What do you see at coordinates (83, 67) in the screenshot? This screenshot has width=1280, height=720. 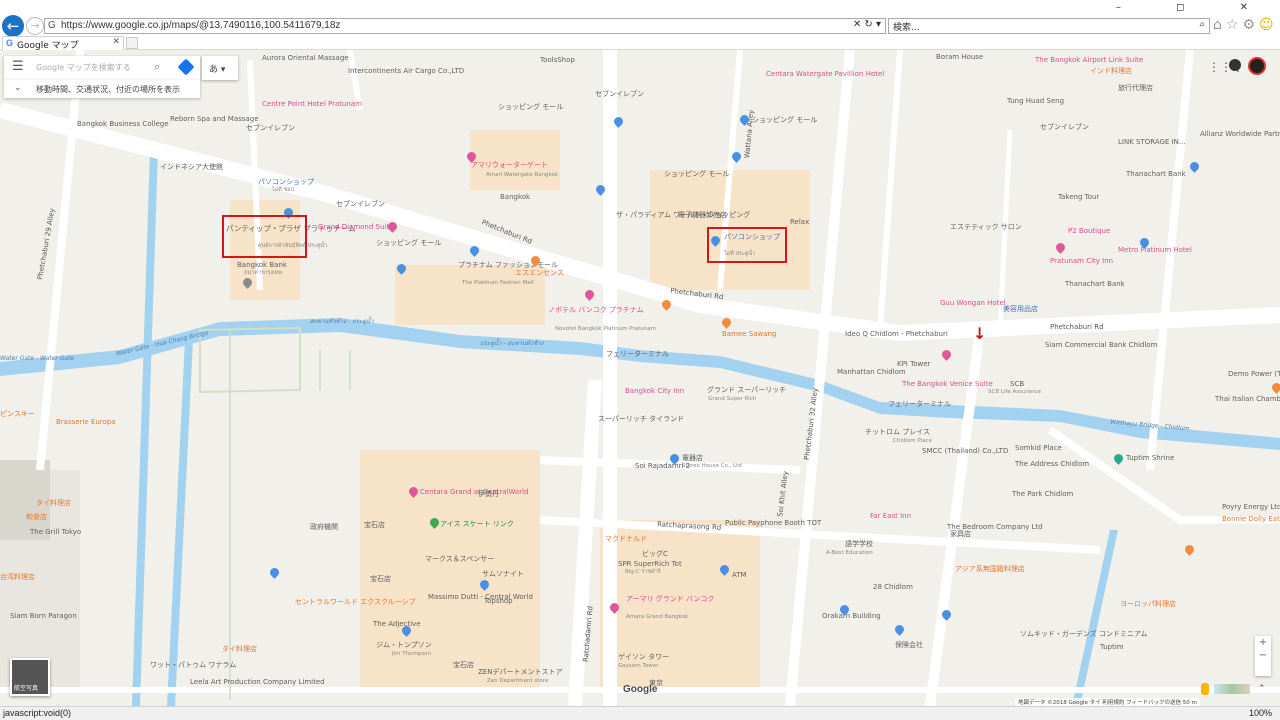 I see `maps-search-input: Google マップを検索する` at bounding box center [83, 67].